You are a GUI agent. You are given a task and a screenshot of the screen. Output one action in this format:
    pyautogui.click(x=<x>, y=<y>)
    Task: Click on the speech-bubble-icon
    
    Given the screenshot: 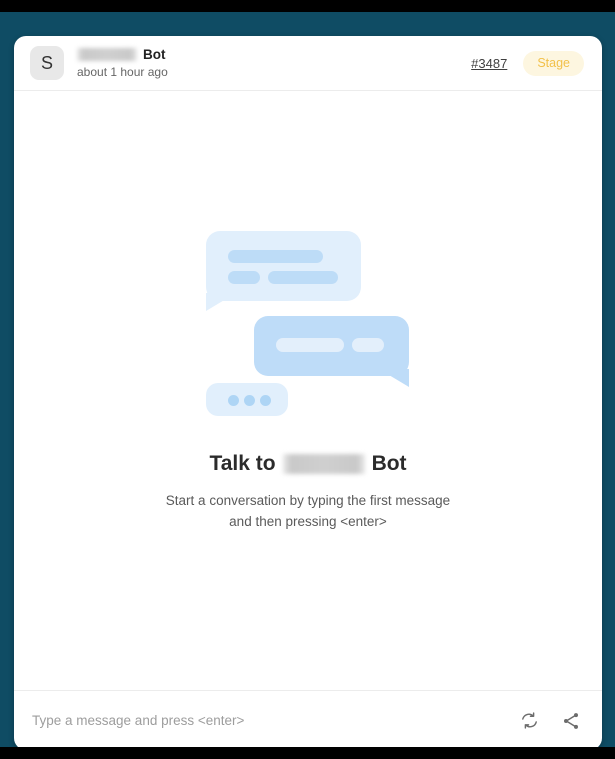 What is the action you would take?
    pyautogui.click(x=283, y=266)
    